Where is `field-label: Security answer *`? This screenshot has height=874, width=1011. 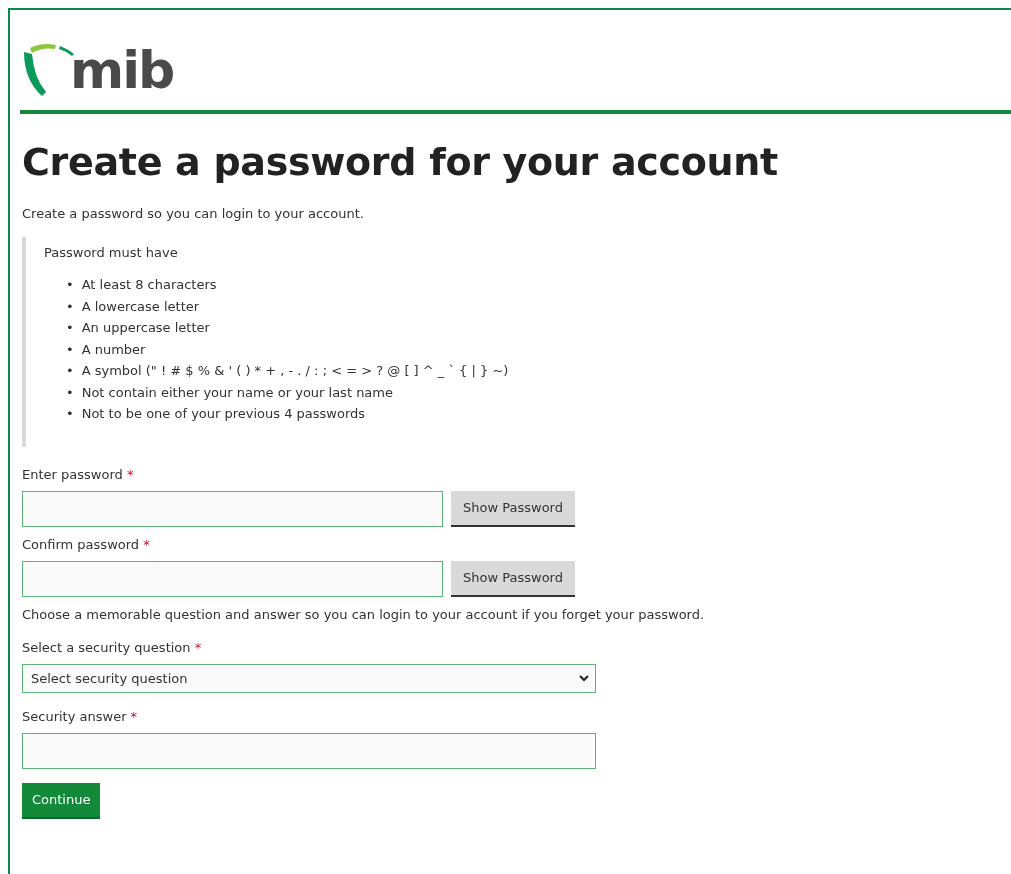 field-label: Security answer * is located at coordinates (80, 716).